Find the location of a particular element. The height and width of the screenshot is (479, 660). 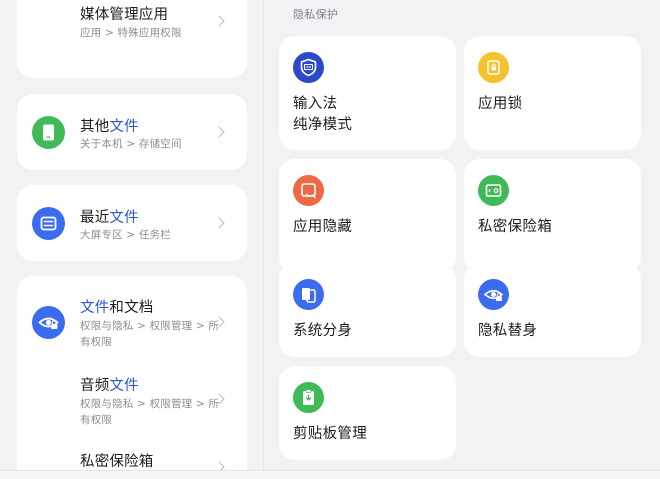

keyboard-shield-icon is located at coordinates (308, 67).